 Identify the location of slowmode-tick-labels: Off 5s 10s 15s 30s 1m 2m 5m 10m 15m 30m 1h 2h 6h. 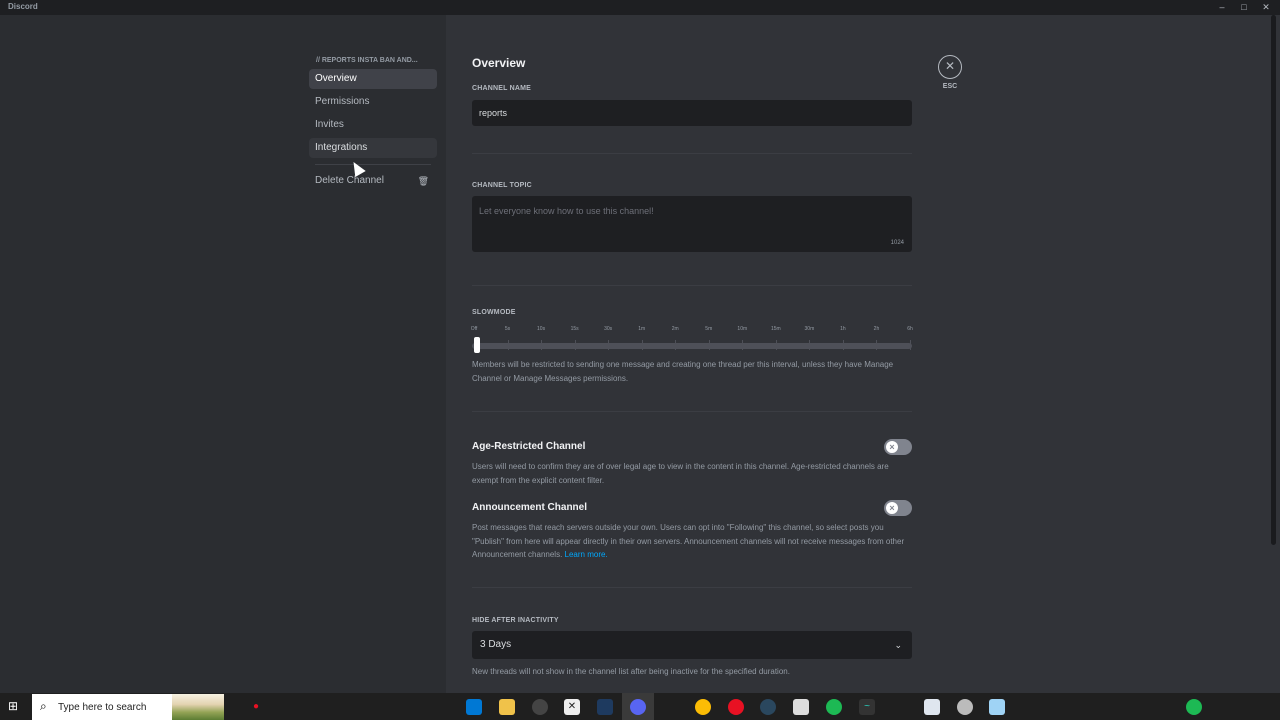
(691, 331).